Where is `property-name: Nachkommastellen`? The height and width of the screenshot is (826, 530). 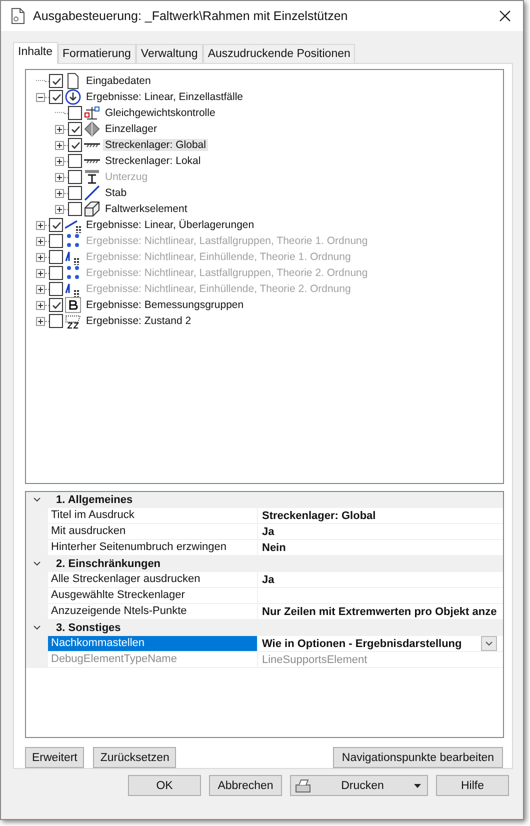 property-name: Nachkommastellen is located at coordinates (152, 643).